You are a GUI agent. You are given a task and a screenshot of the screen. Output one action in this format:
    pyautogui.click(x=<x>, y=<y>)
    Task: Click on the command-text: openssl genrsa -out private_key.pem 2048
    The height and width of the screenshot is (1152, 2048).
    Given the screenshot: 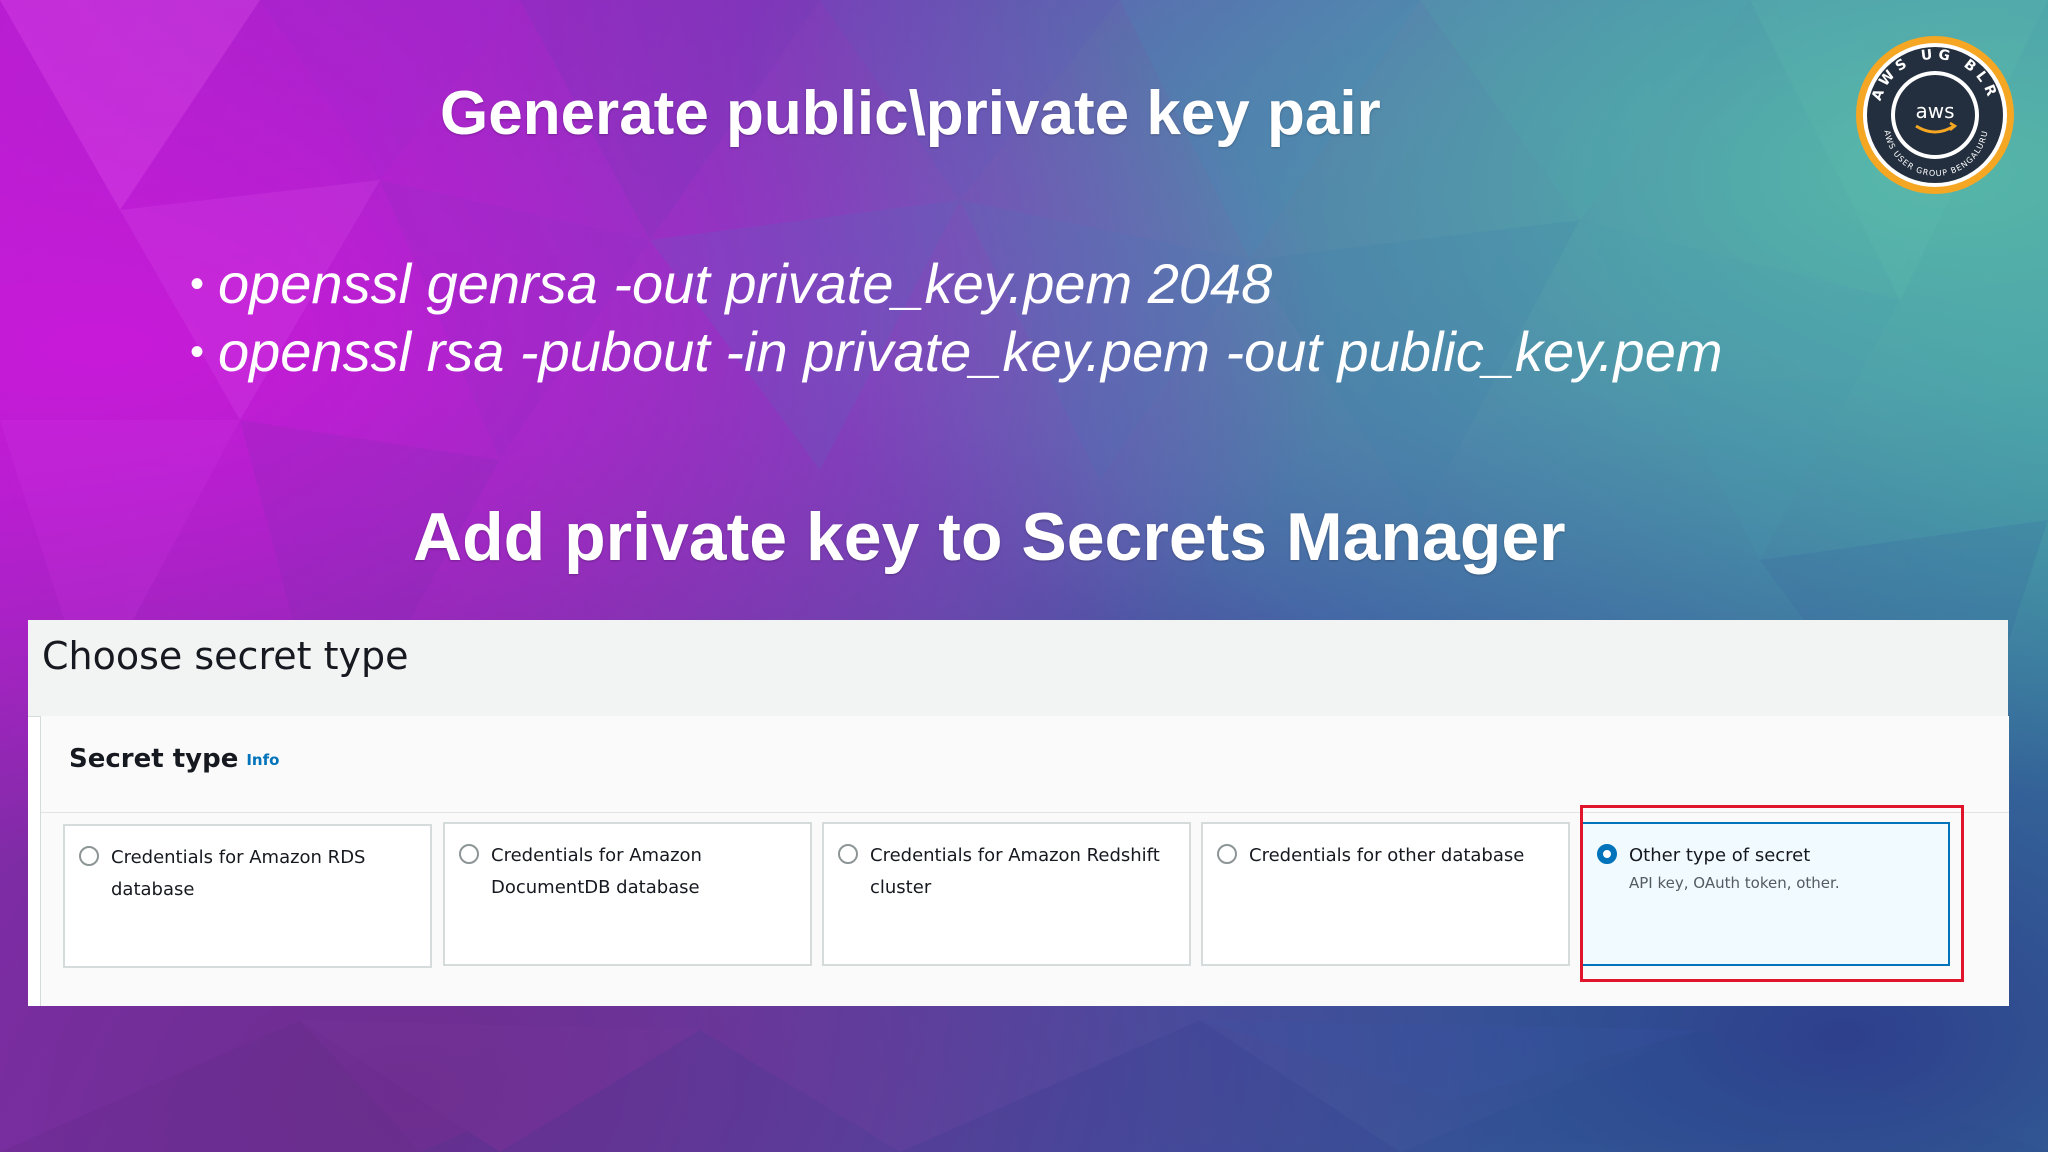 What is the action you would take?
    pyautogui.click(x=745, y=283)
    